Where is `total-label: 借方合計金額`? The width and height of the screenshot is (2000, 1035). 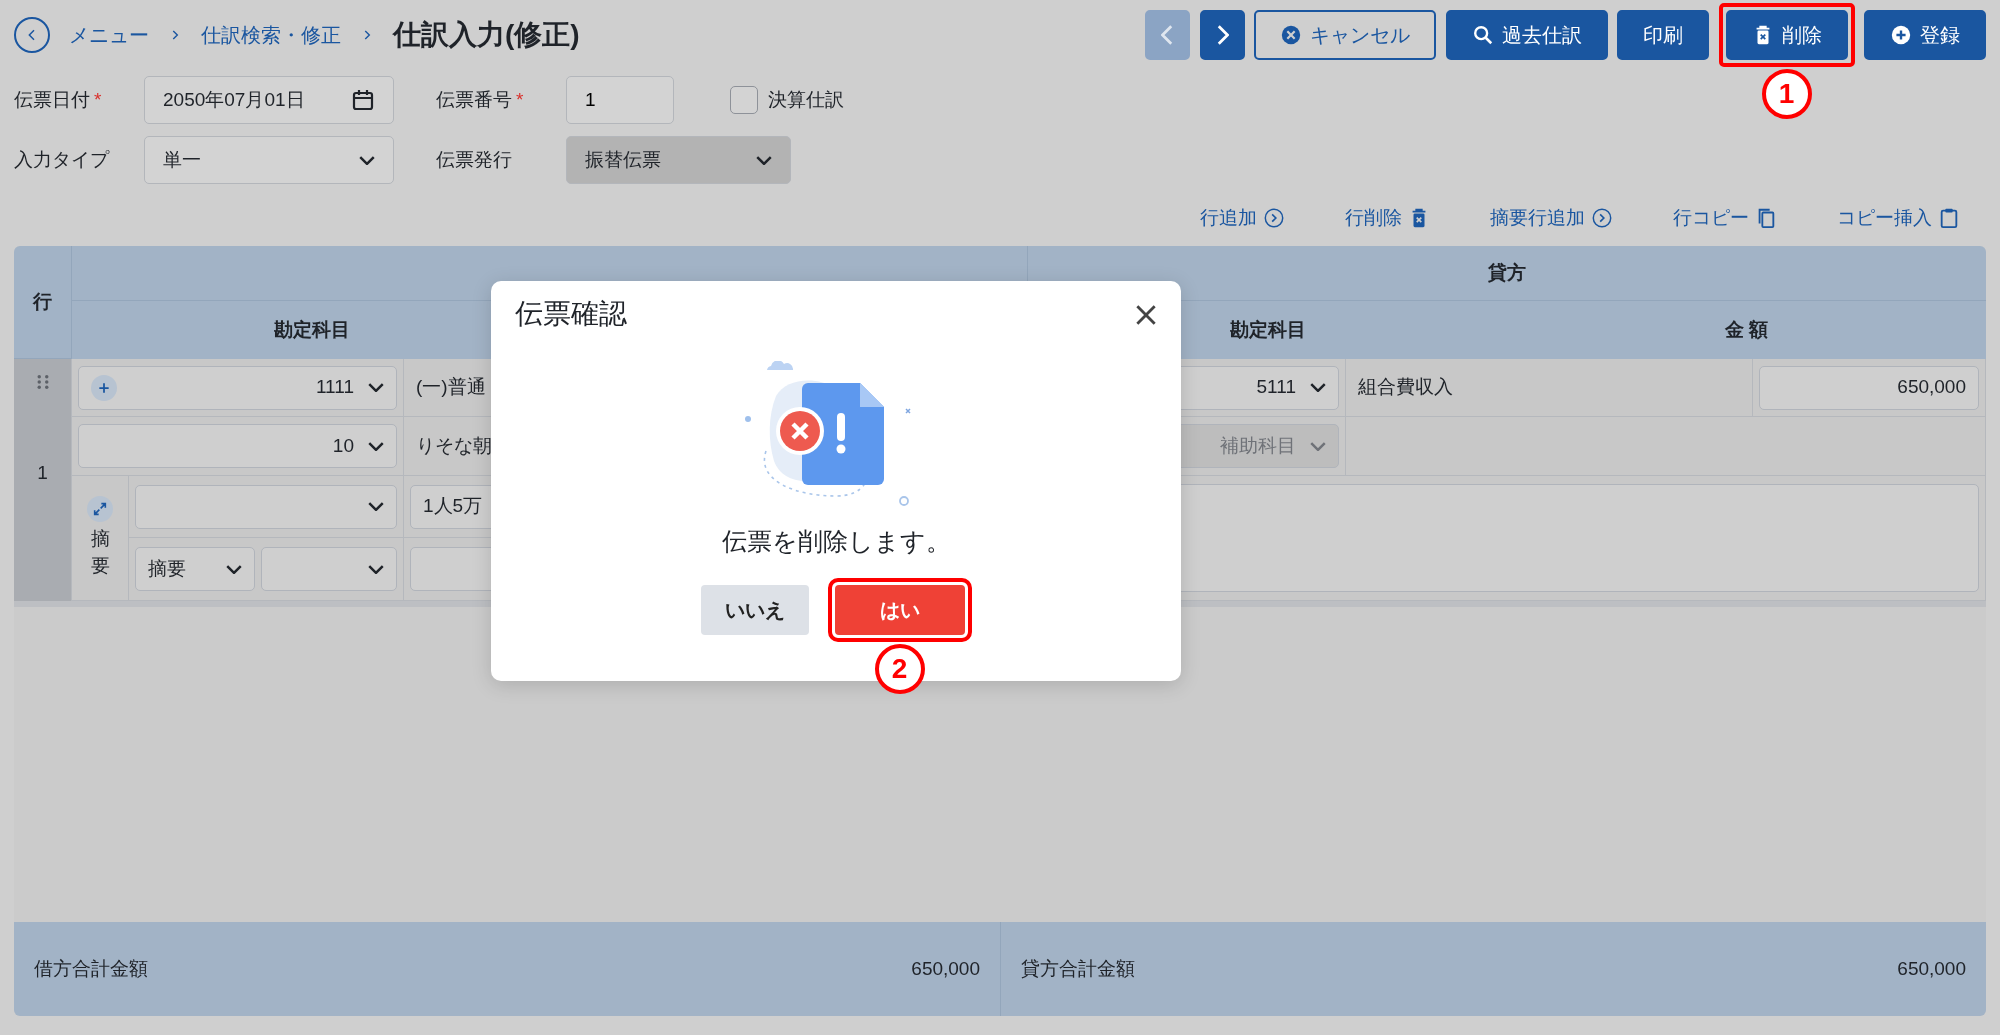
total-label: 借方合計金額 is located at coordinates (91, 968).